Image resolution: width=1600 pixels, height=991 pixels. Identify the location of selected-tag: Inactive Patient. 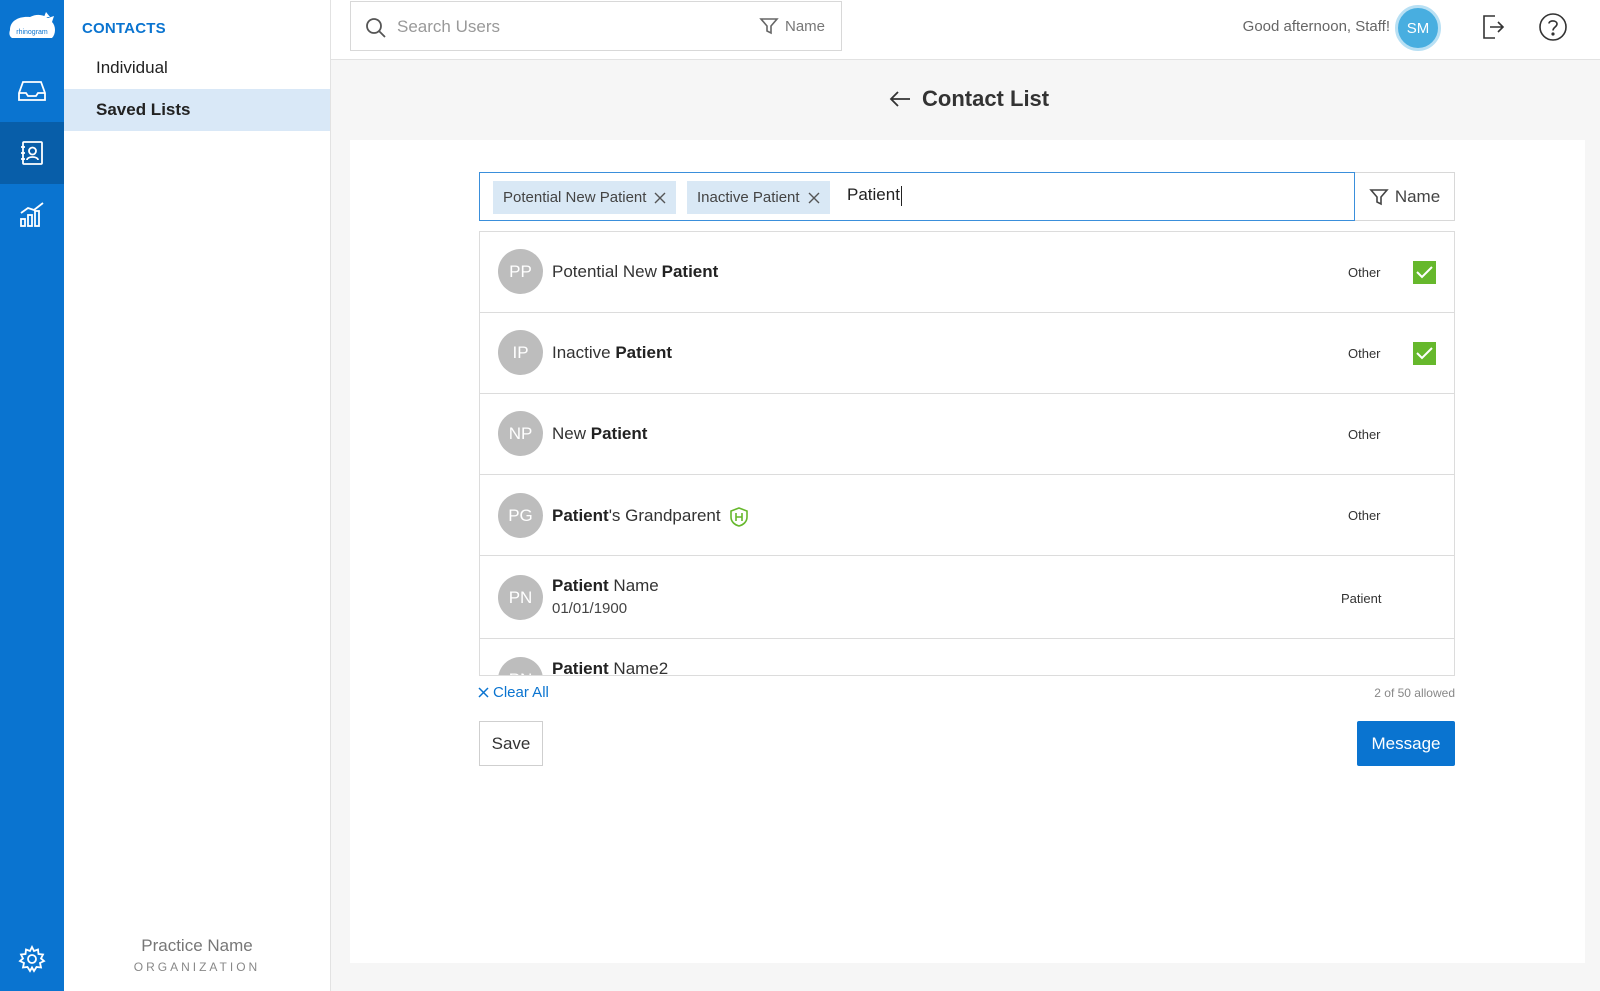
(758, 197).